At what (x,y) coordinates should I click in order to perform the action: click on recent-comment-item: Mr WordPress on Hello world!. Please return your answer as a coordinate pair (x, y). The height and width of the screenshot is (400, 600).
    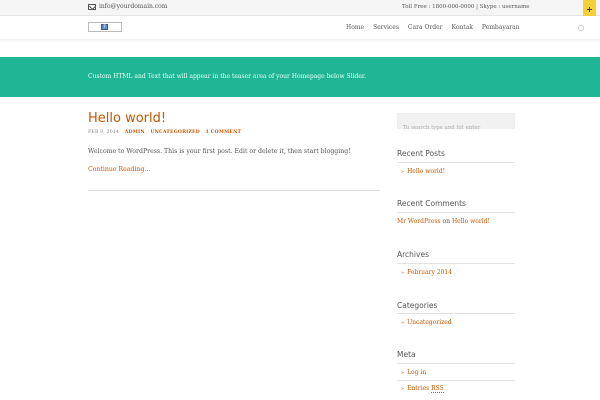
    Looking at the image, I should click on (443, 221).